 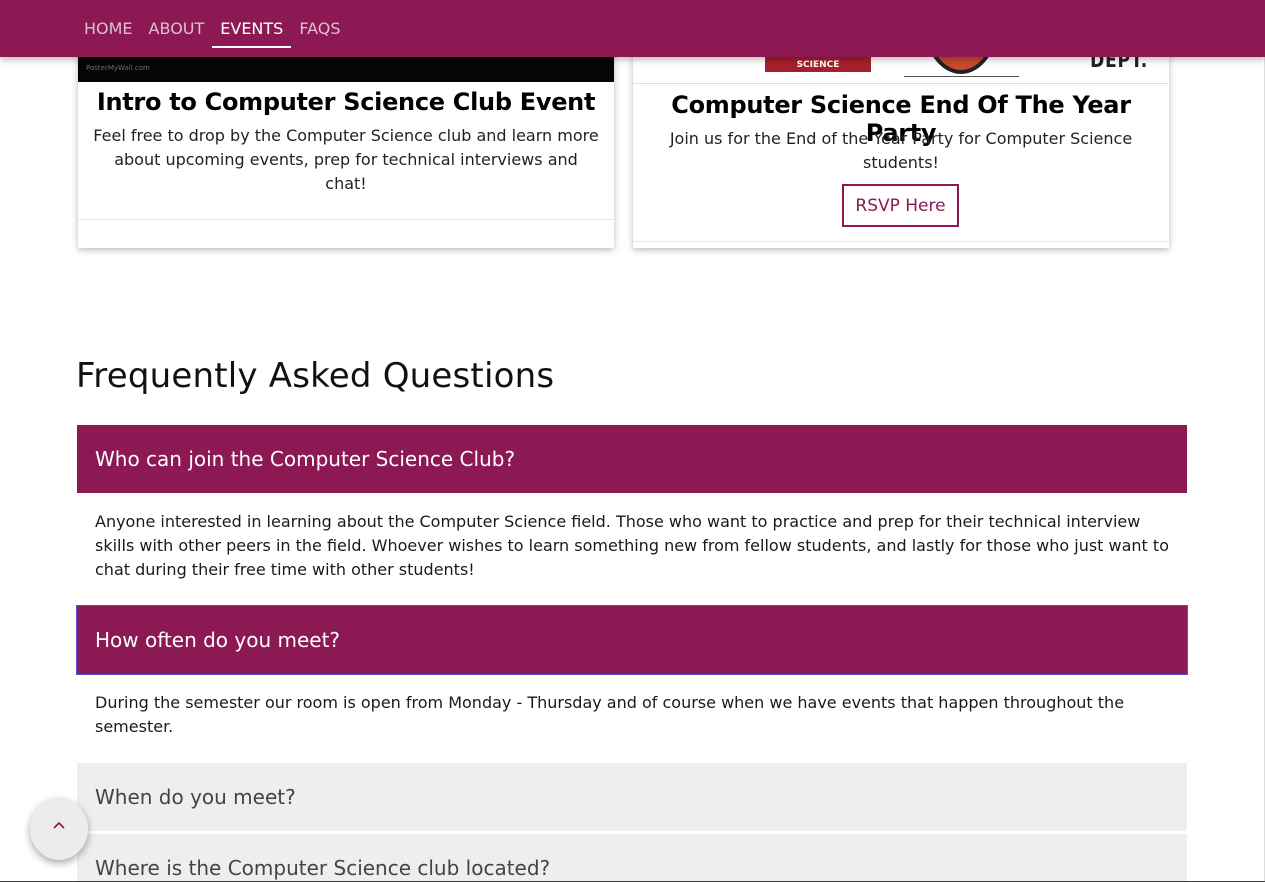 What do you see at coordinates (315, 376) in the screenshot?
I see `faq-heading: Frequently Asked Questions` at bounding box center [315, 376].